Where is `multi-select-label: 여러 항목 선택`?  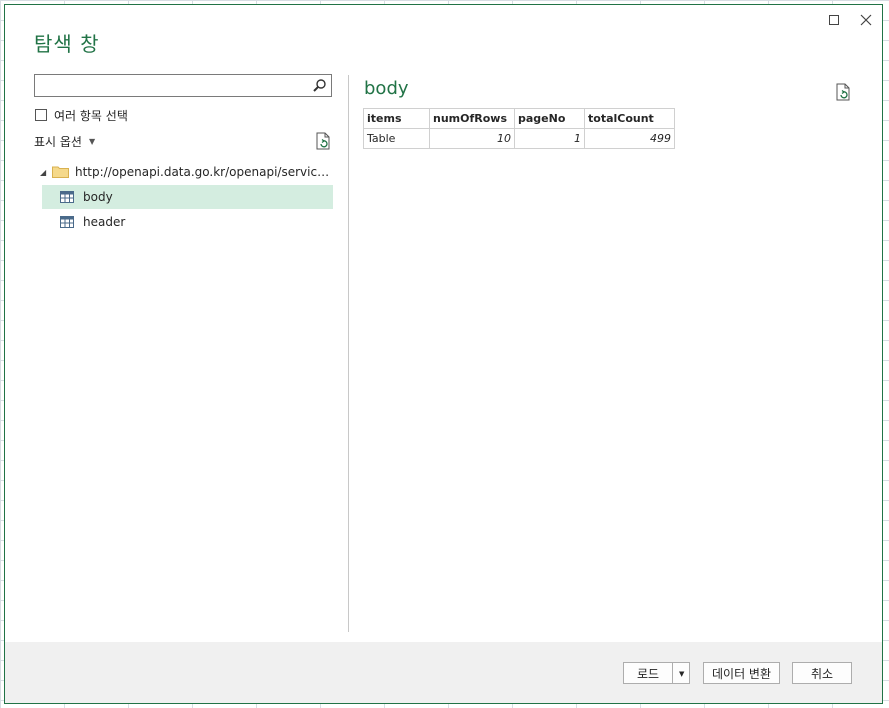
multi-select-label: 여러 항목 선택 is located at coordinates (91, 115).